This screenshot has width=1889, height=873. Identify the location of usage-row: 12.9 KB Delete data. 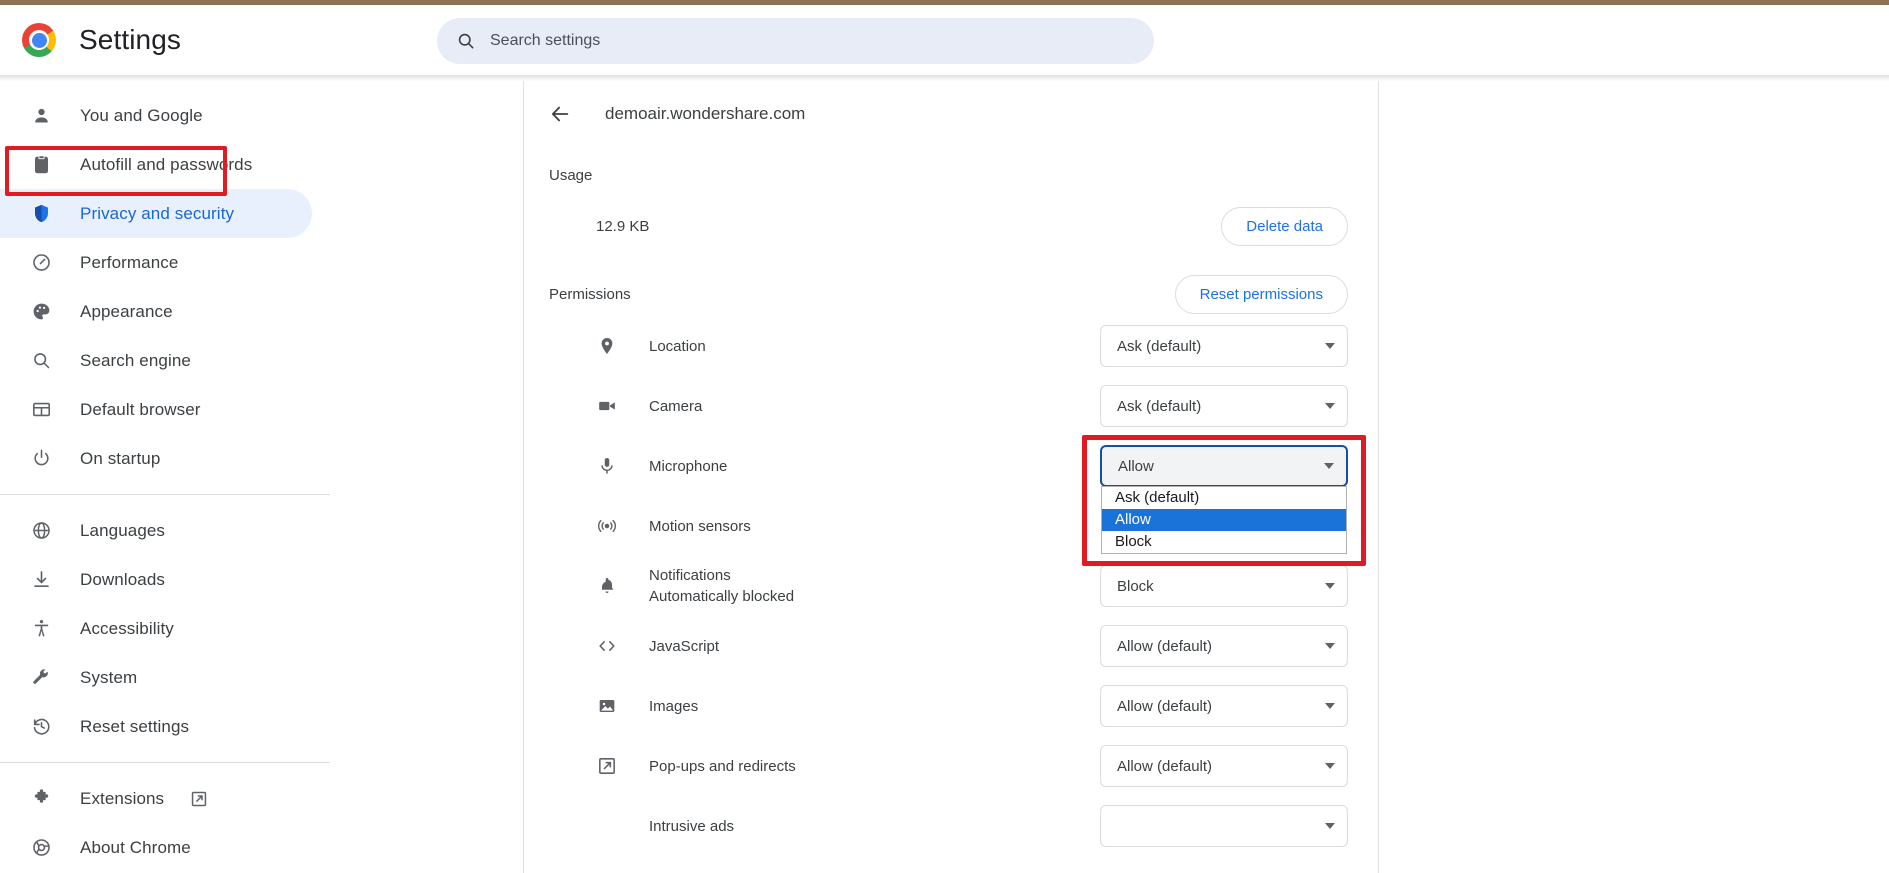
(951, 226).